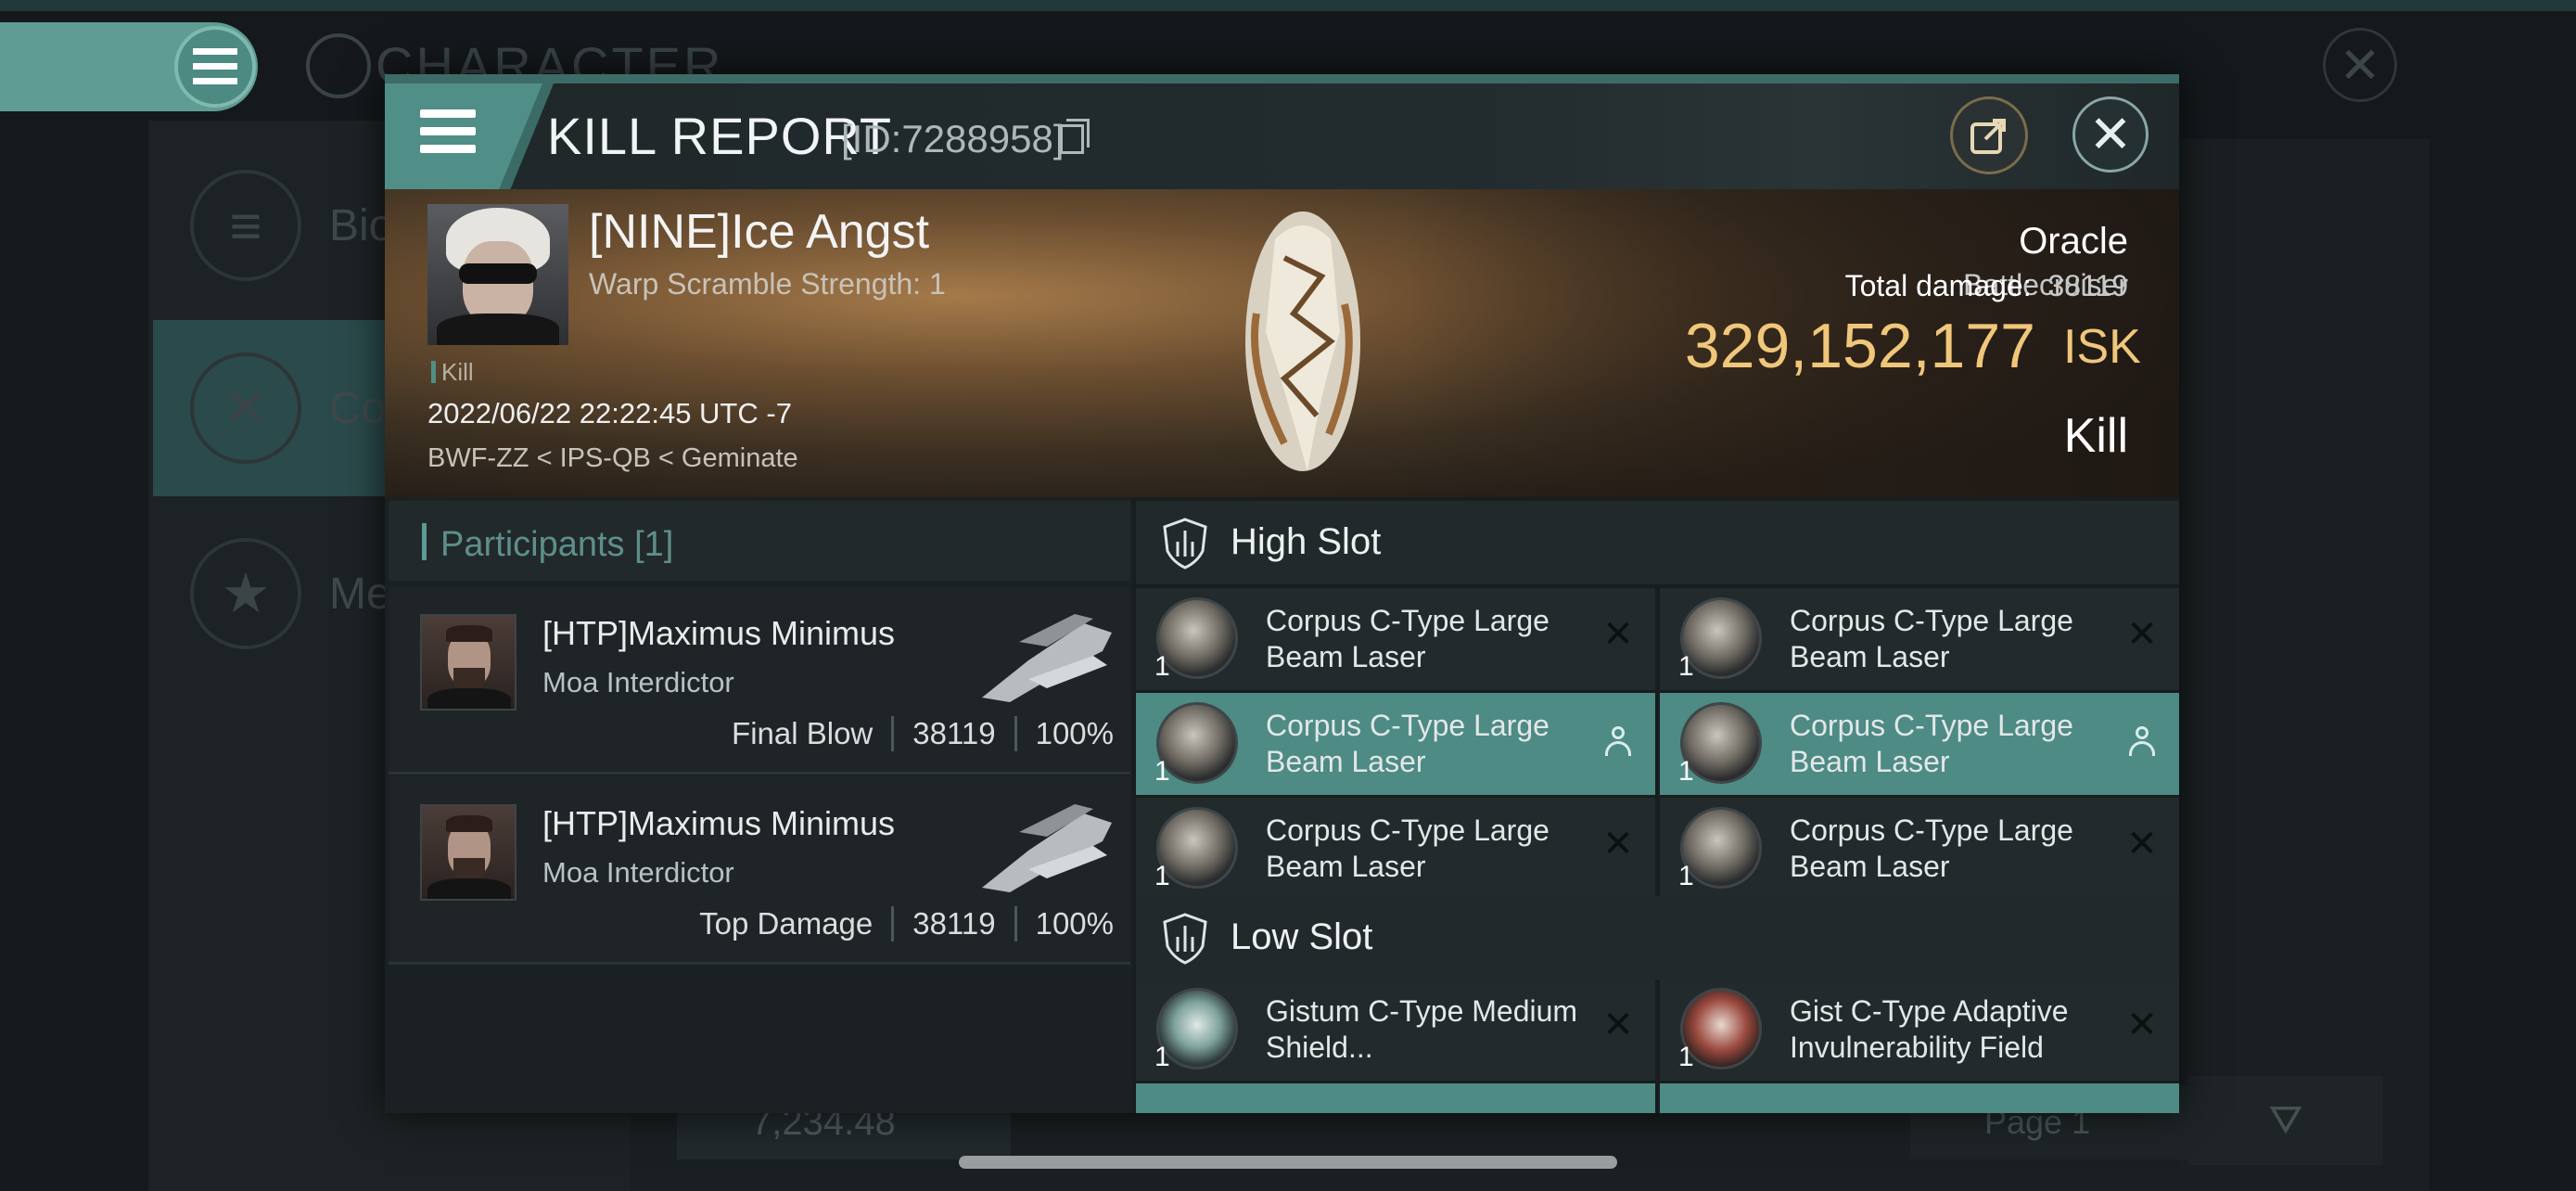 This screenshot has width=2576, height=1191. I want to click on participant-role: Final Blow, so click(803, 733).